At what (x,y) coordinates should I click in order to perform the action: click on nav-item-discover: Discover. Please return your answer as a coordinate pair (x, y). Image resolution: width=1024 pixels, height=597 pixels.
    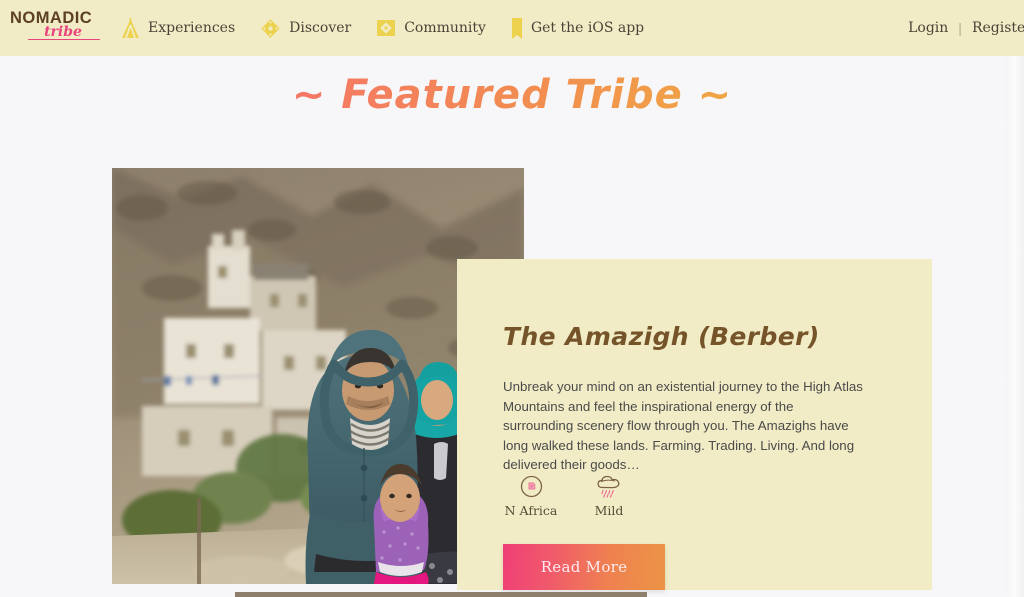
    Looking at the image, I should click on (306, 28).